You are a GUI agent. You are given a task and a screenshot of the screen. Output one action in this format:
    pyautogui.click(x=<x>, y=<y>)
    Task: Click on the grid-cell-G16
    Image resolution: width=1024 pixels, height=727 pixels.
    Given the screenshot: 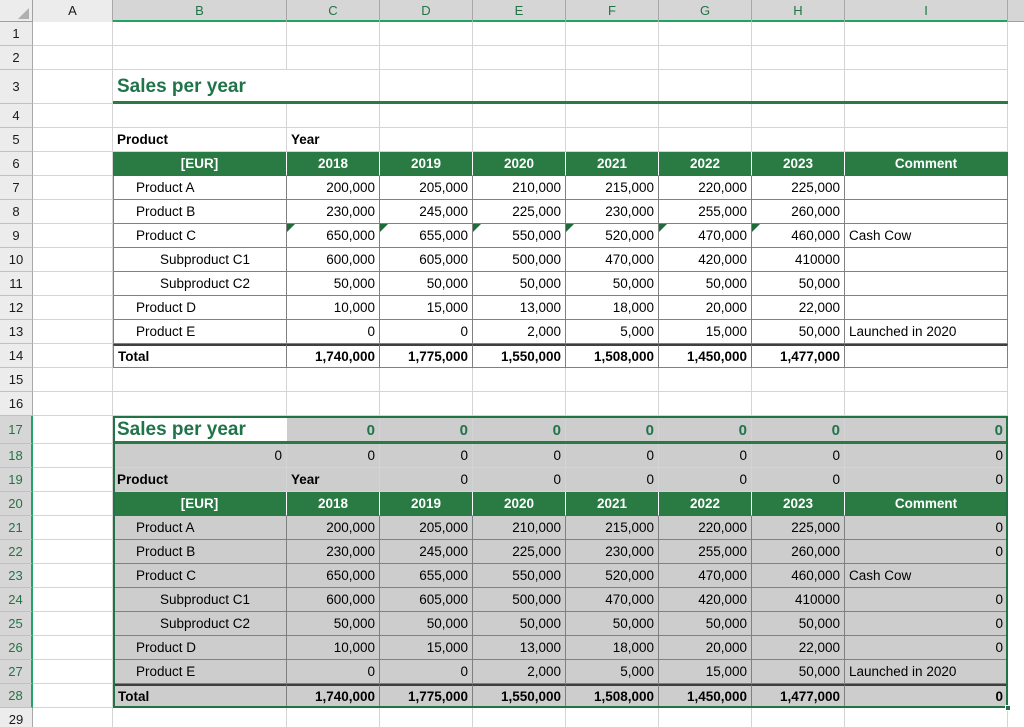 What is the action you would take?
    pyautogui.click(x=705, y=404)
    